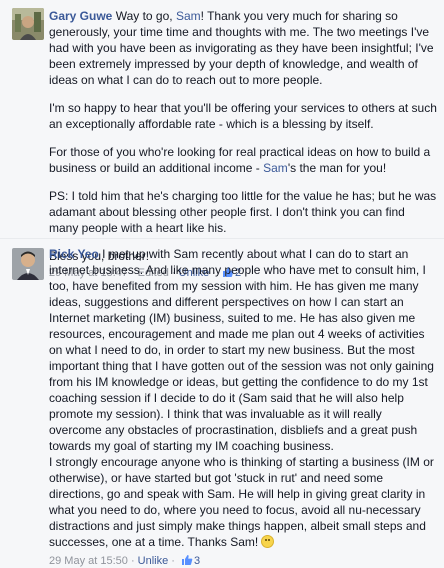  Describe the element at coordinates (28, 264) in the screenshot. I see `avatar-rick-yeo` at that location.